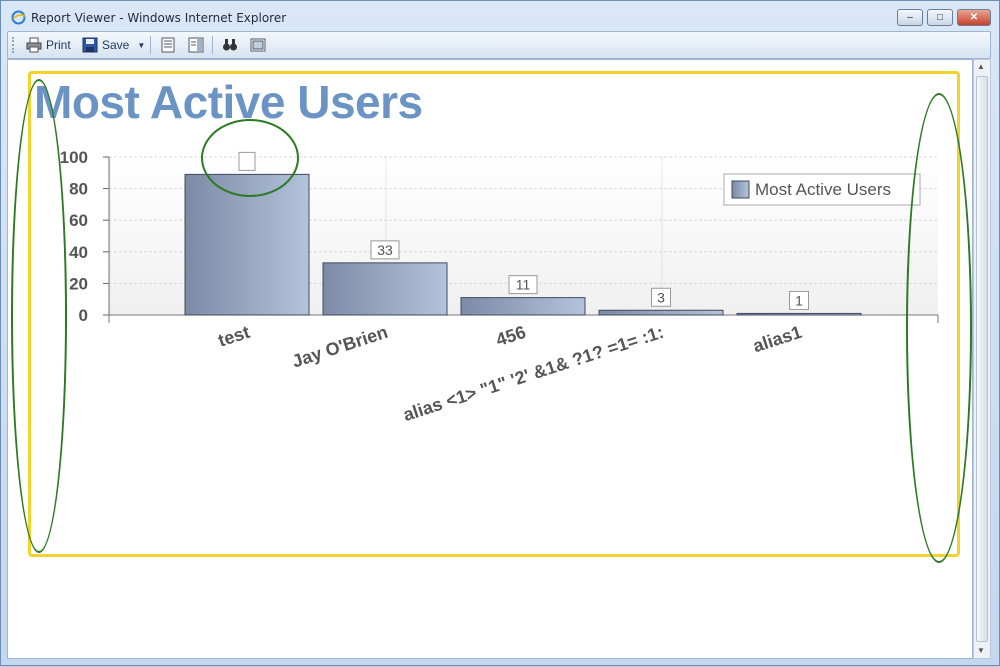 The height and width of the screenshot is (667, 1000). I want to click on y-tick-label: 0, so click(83, 315).